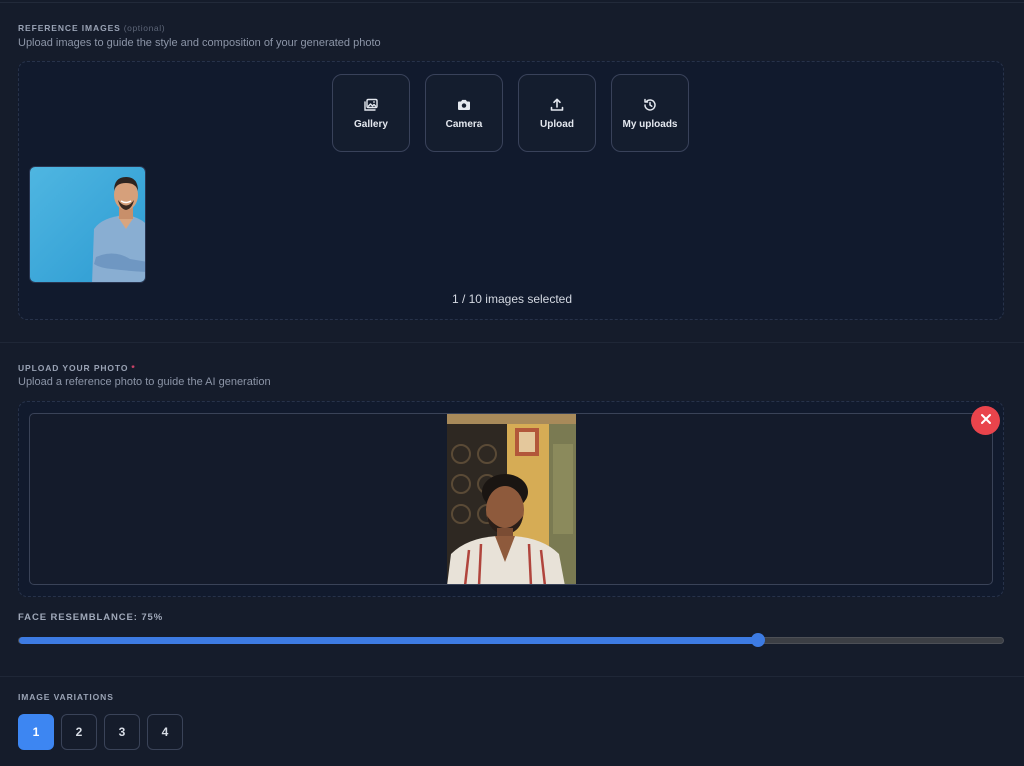 The height and width of the screenshot is (766, 1024). I want to click on camera-icon, so click(464, 105).